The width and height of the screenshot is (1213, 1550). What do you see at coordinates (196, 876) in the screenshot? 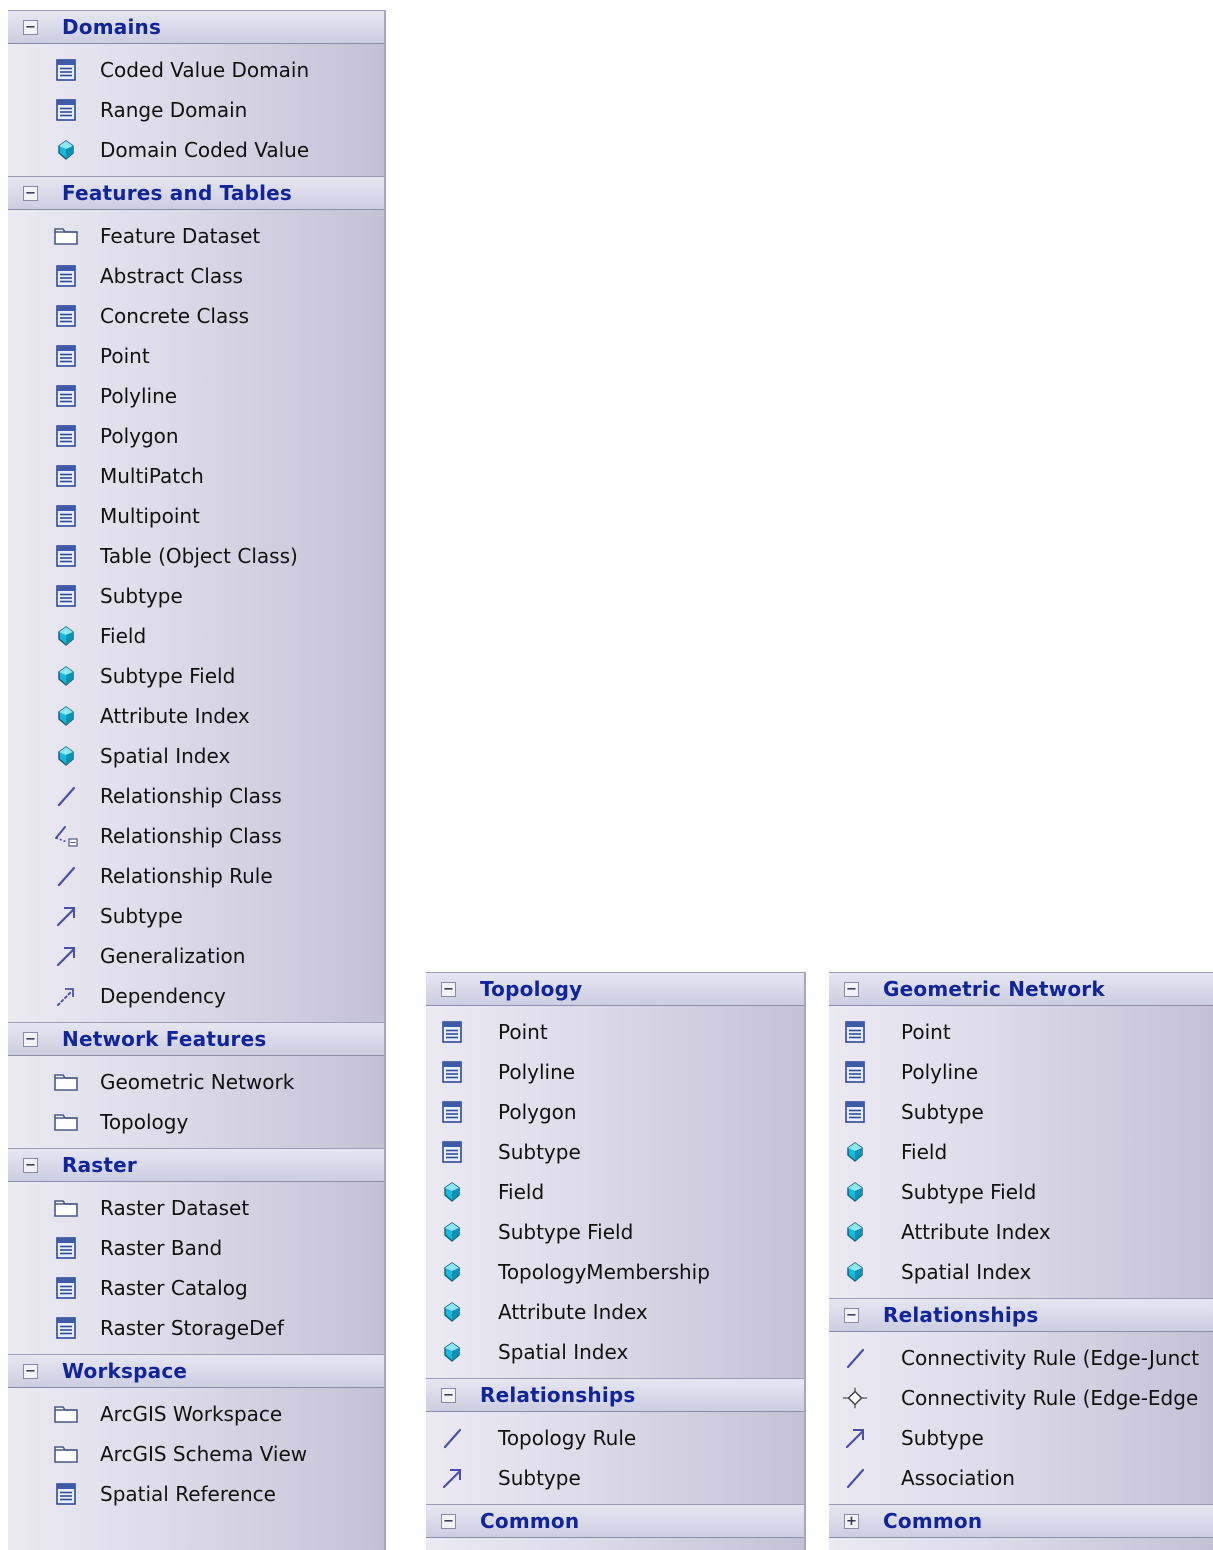
I see `toolbox-item: Relationship Rule` at bounding box center [196, 876].